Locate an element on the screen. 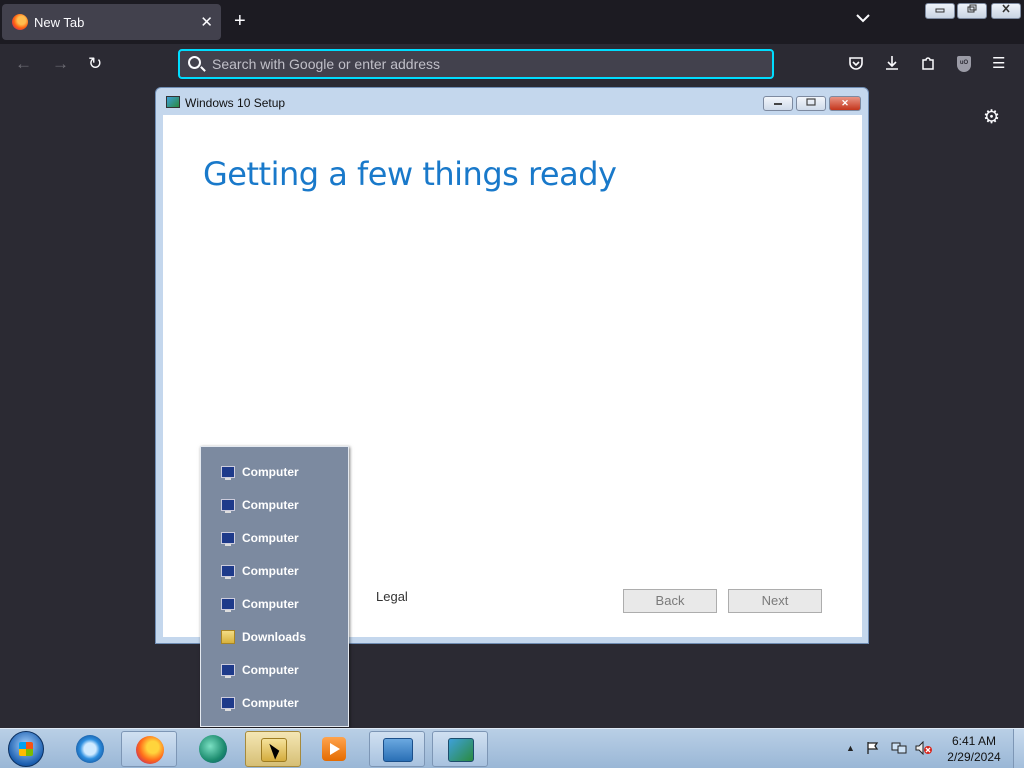  taskbar-control-panel is located at coordinates (397, 749).